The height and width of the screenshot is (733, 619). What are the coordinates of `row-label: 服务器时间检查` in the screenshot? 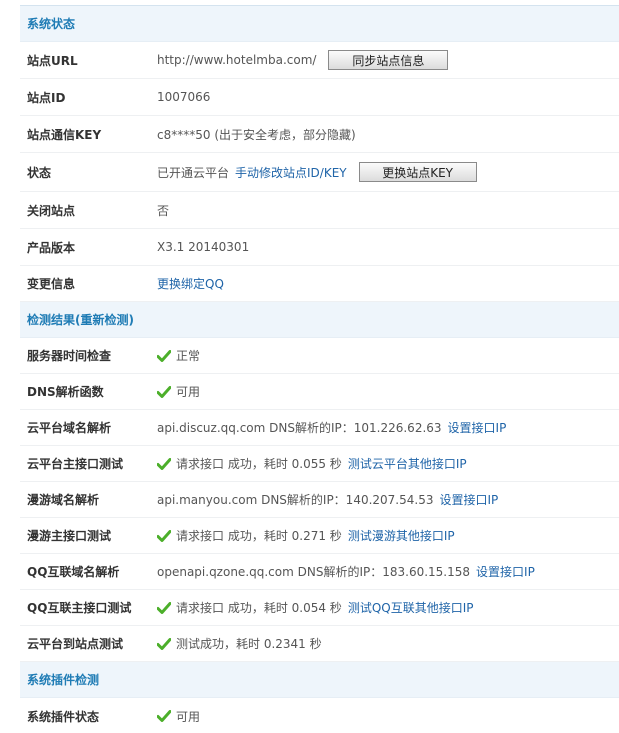 It's located at (69, 356).